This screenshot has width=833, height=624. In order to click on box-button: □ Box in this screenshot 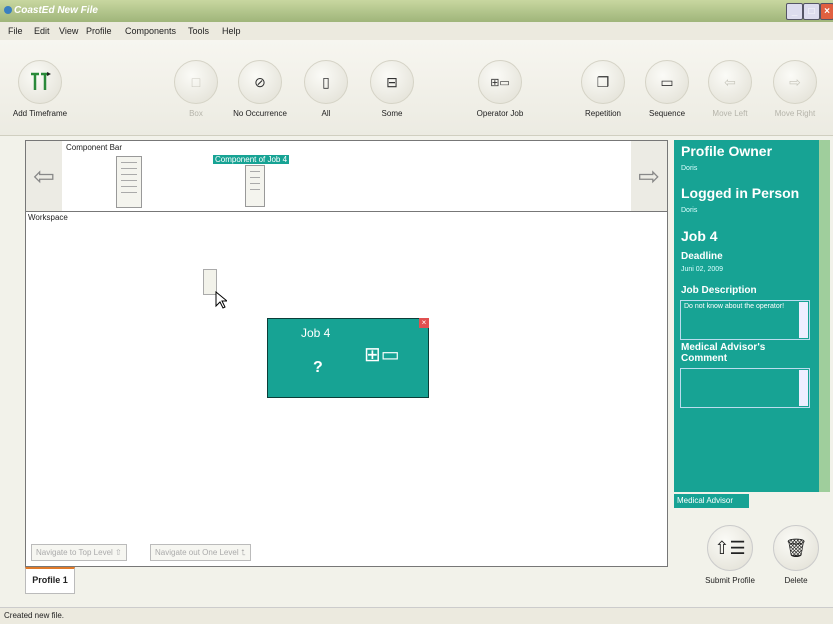, I will do `click(196, 89)`.